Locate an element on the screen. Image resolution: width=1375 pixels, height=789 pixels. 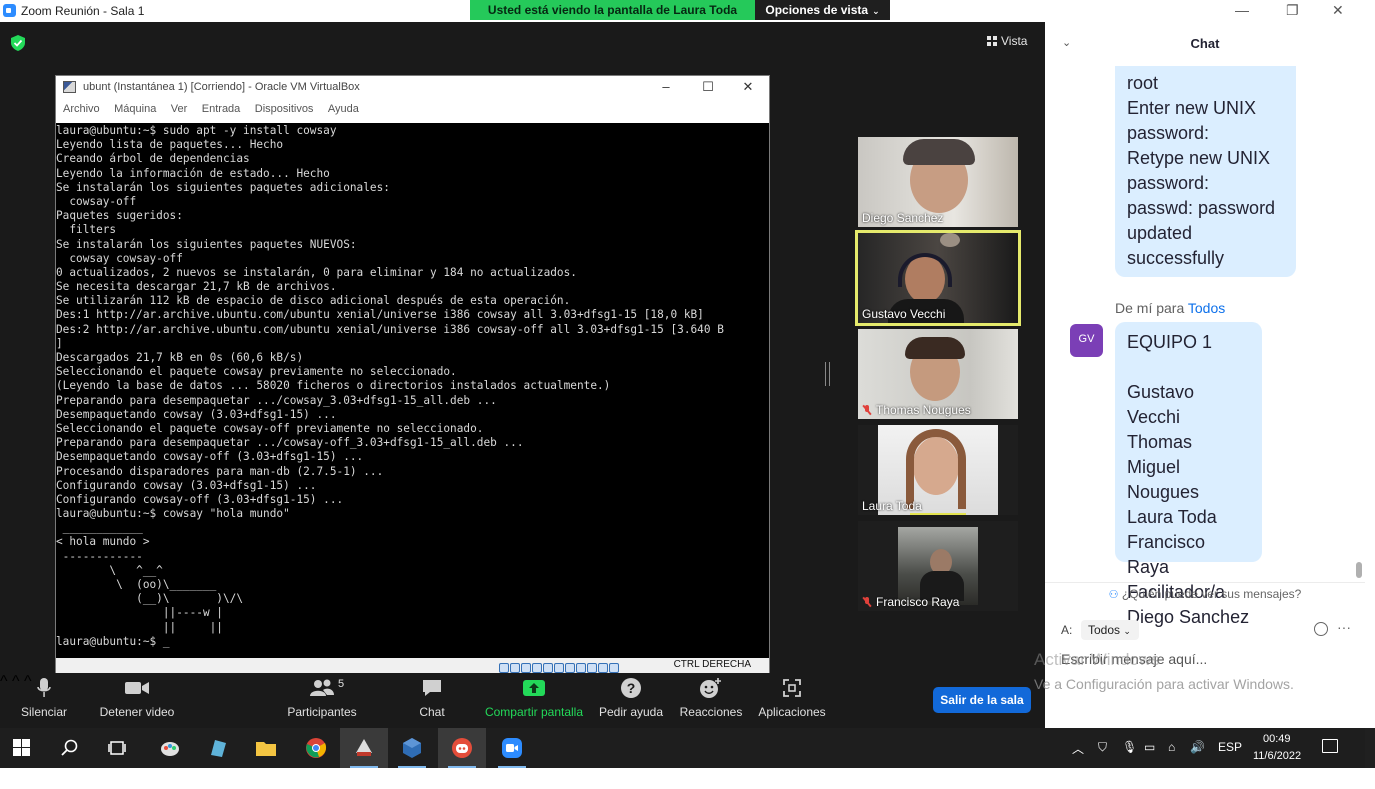
more-options-icon: ··· is located at coordinates (1344, 627).